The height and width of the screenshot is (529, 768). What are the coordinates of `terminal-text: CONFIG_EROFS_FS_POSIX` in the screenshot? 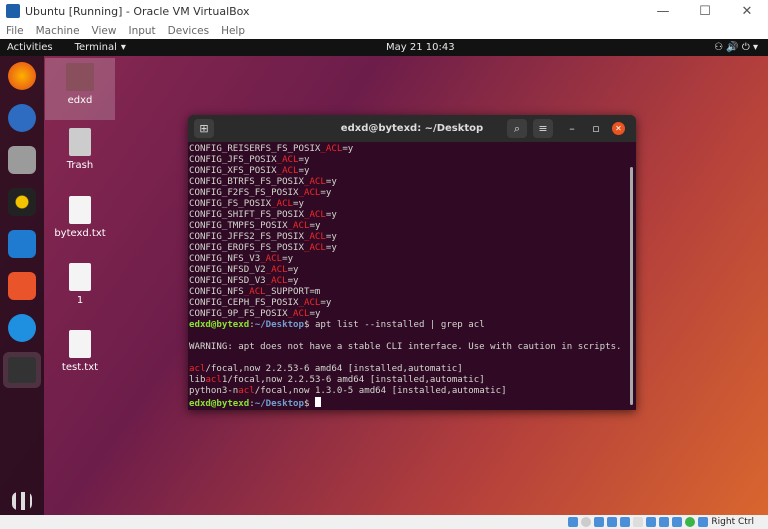 It's located at (246, 248).